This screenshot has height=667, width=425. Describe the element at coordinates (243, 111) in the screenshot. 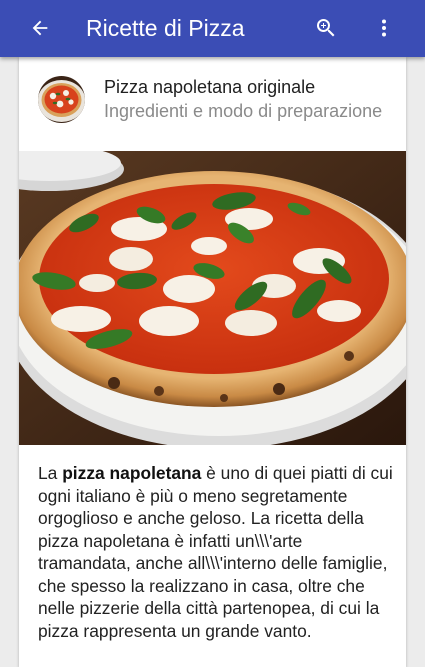

I see `card-subtitle: Ingredienti e modo di preparazione` at that location.